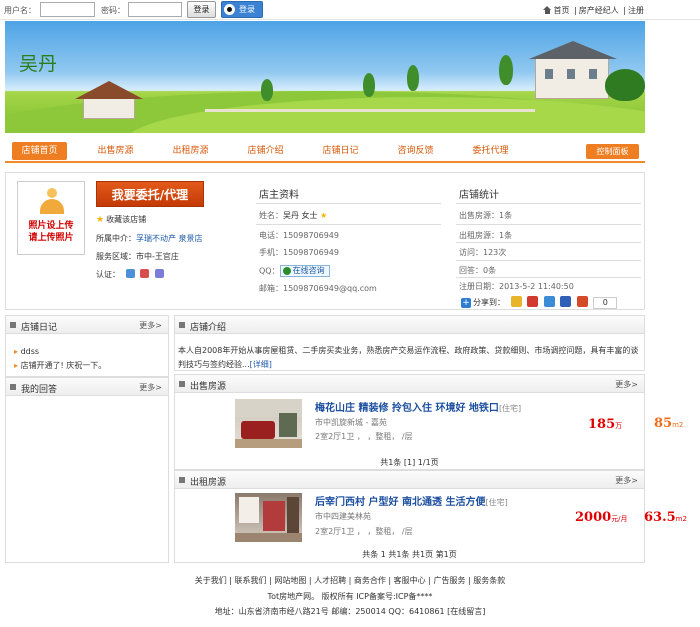 This screenshot has width=700, height=627. Describe the element at coordinates (265, 151) in the screenshot. I see `nav-intro: 店铺介绍` at that location.